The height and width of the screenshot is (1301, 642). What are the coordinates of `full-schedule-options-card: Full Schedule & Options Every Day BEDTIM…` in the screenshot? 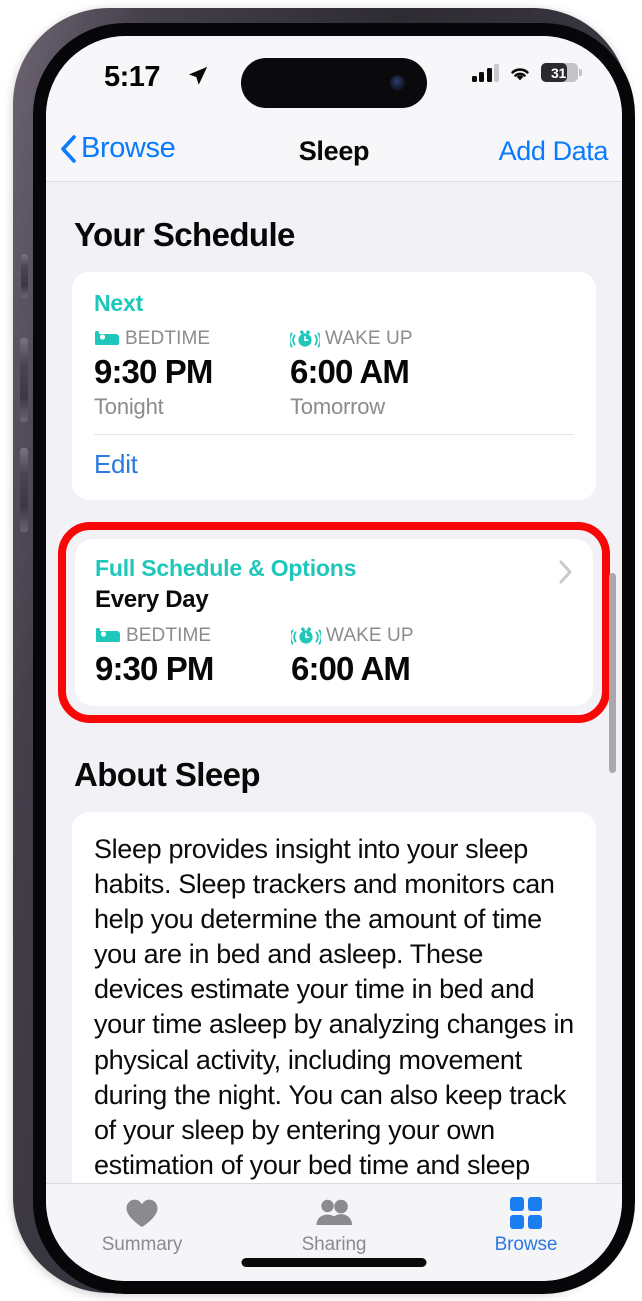 It's located at (334, 622).